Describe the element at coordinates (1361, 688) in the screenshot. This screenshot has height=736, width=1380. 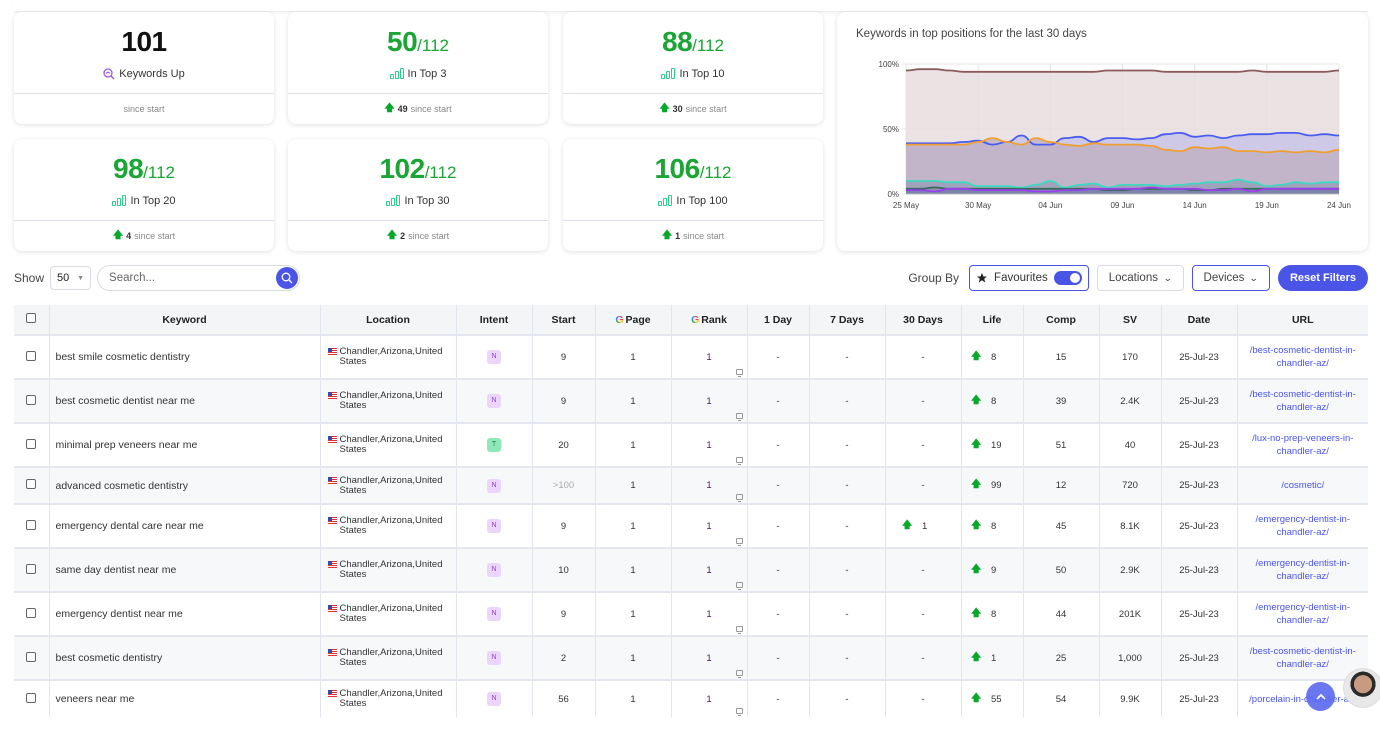
I see `support-chat-avatar` at that location.